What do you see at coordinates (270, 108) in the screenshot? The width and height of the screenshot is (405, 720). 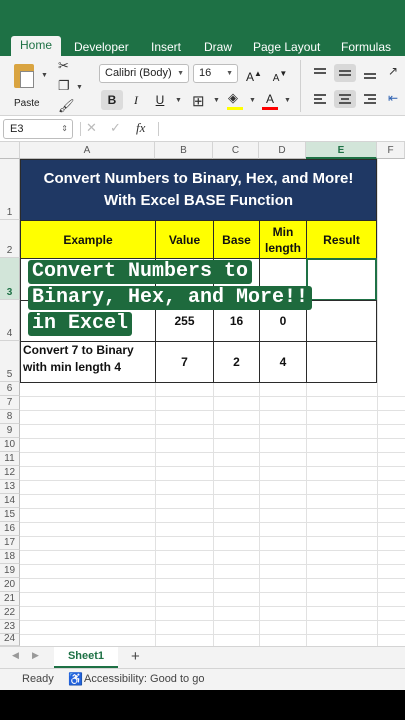 I see `font-color-swatch` at bounding box center [270, 108].